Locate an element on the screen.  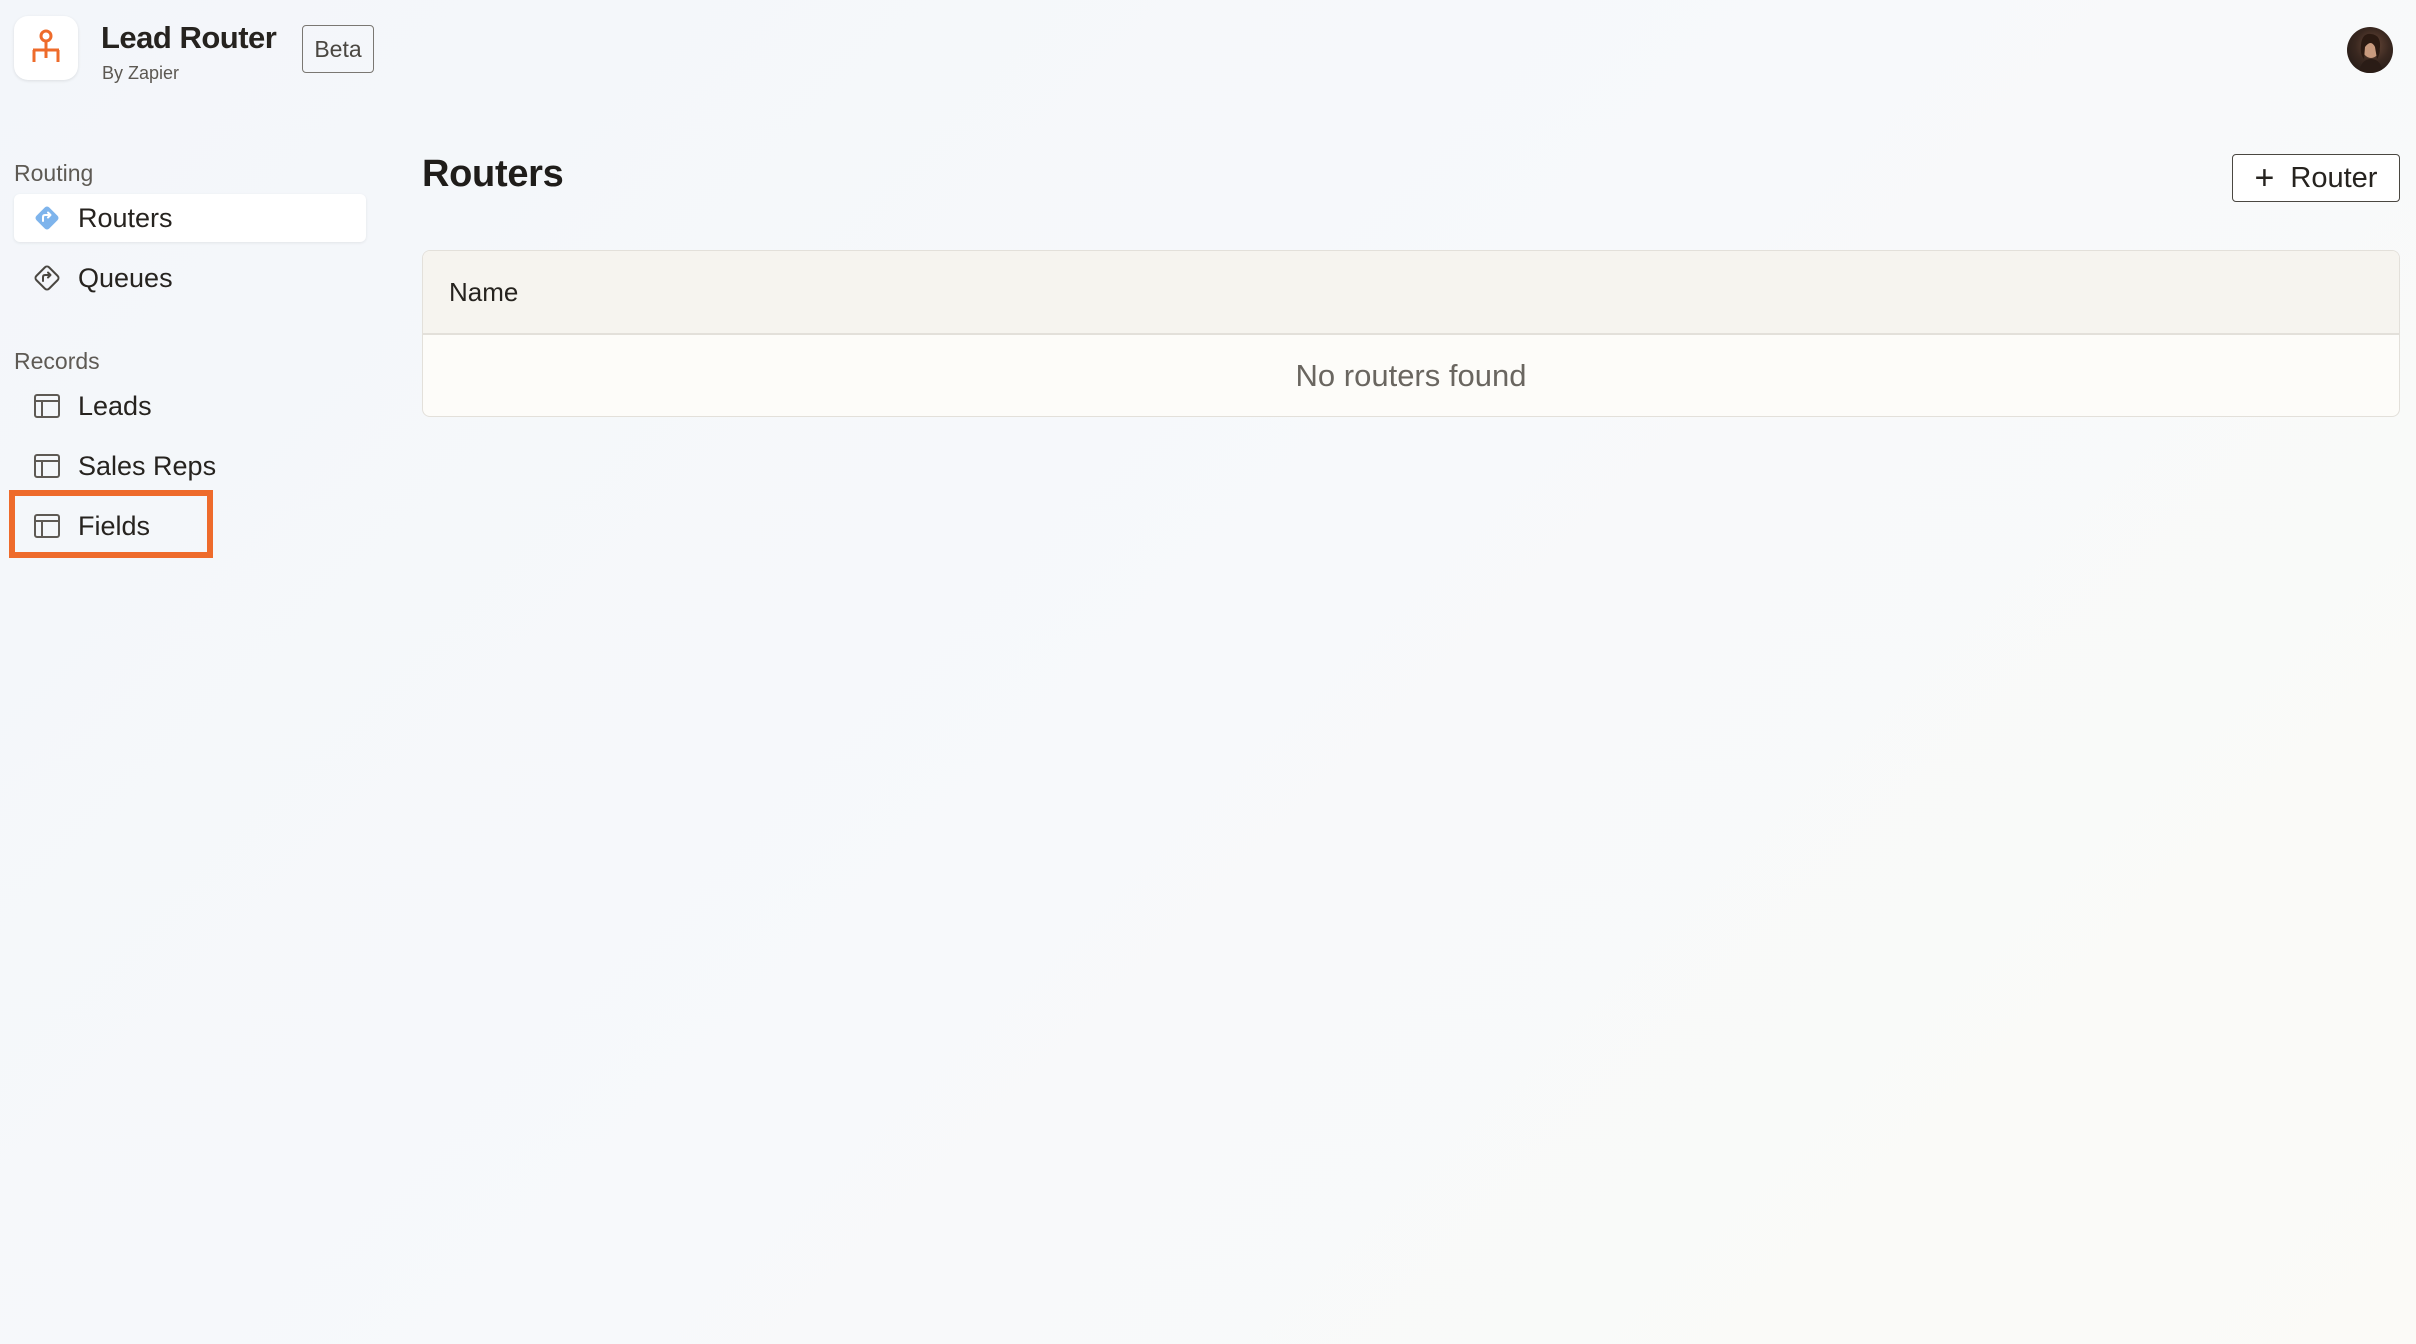
queue-diamond-icon is located at coordinates (47, 278).